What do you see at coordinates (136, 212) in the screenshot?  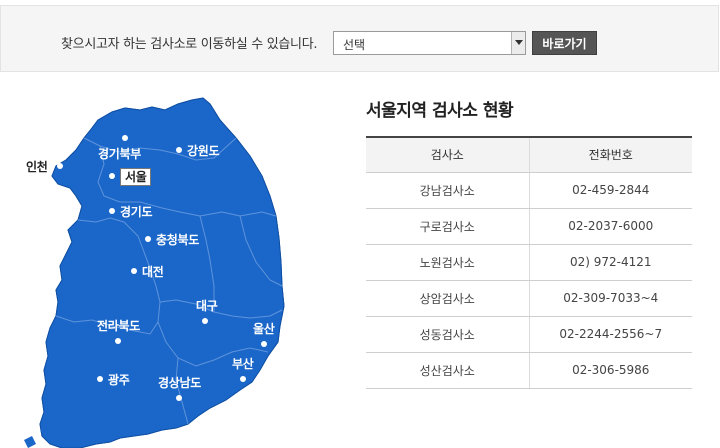 I see `map-city-label: 경기도` at bounding box center [136, 212].